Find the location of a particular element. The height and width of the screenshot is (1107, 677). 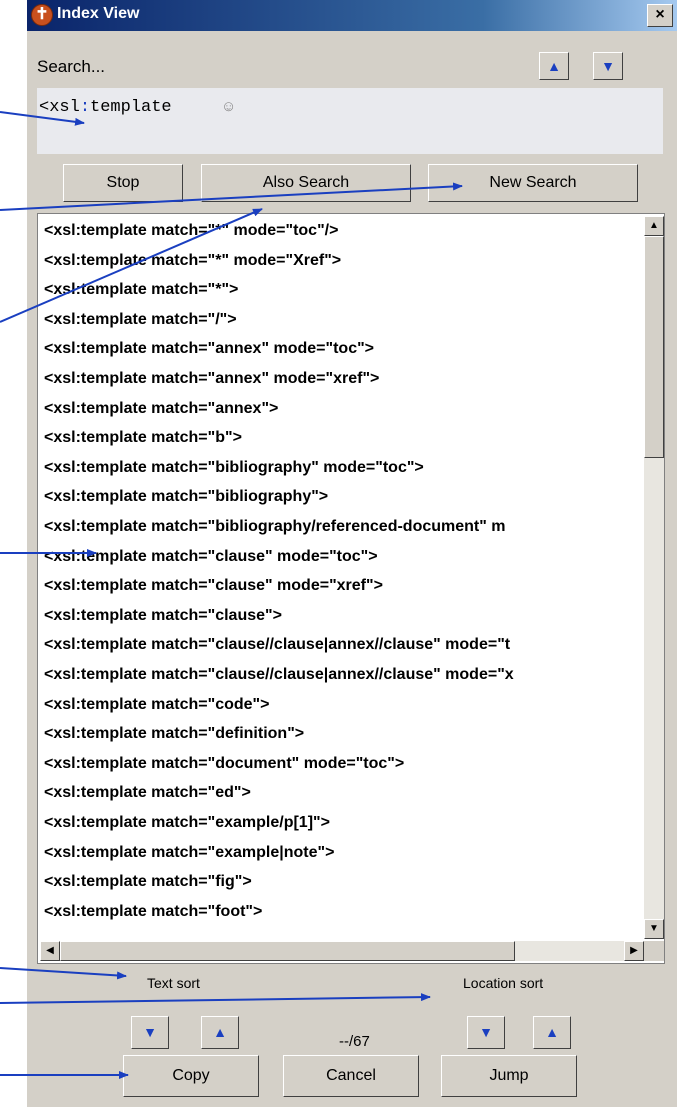

location-sort-up-button: ▲ is located at coordinates (552, 1032).